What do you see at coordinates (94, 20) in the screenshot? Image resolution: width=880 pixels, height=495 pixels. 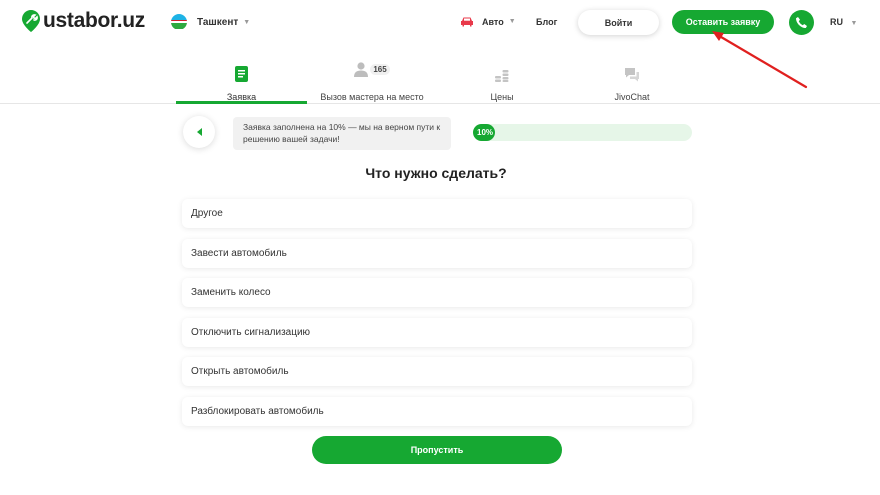 I see `logo-text: ustabor.uz` at bounding box center [94, 20].